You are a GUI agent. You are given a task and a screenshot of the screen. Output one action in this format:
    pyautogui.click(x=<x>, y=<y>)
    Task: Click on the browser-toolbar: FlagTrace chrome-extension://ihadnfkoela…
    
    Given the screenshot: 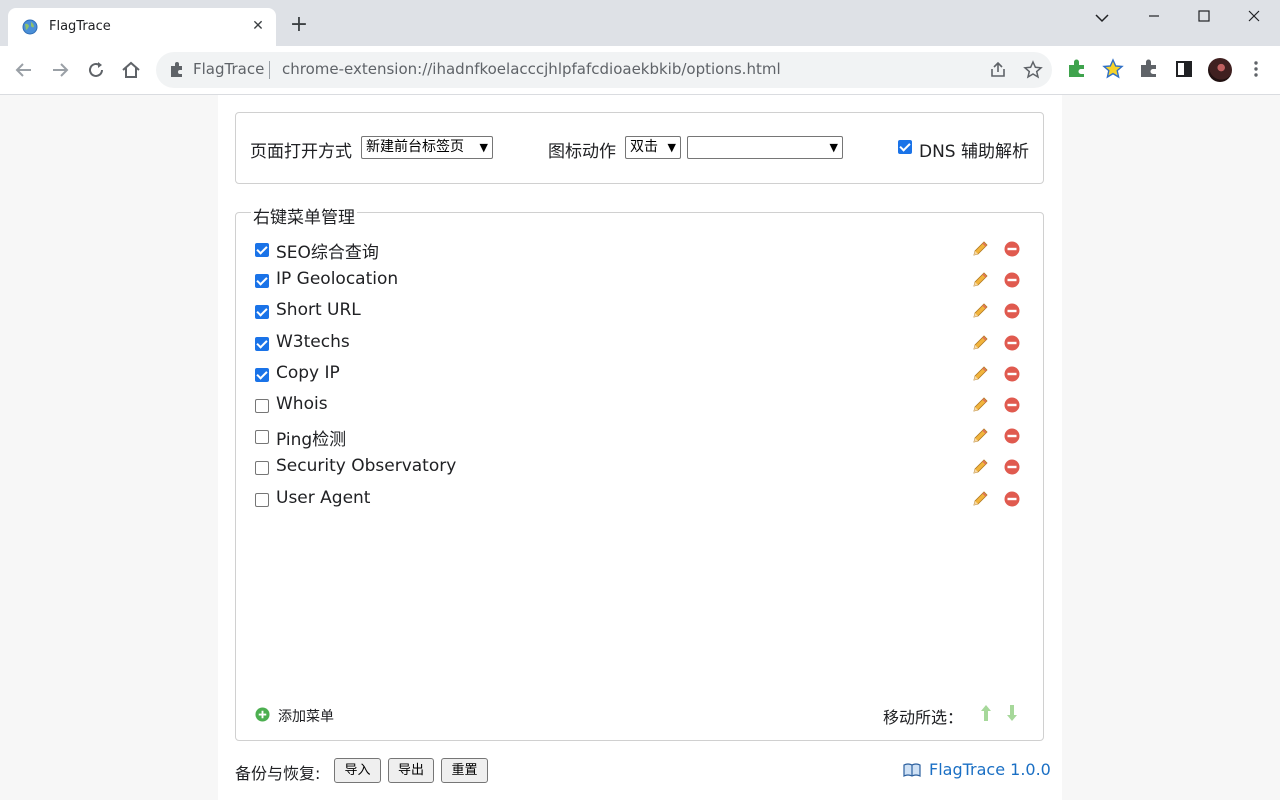 What is the action you would take?
    pyautogui.click(x=640, y=70)
    